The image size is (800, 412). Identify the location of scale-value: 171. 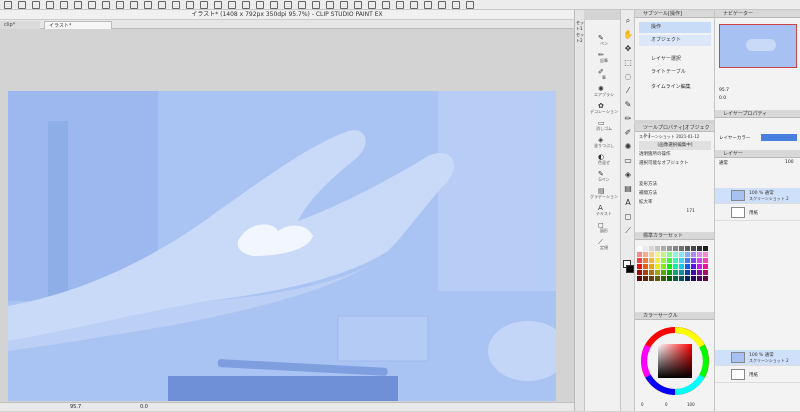
(685, 211).